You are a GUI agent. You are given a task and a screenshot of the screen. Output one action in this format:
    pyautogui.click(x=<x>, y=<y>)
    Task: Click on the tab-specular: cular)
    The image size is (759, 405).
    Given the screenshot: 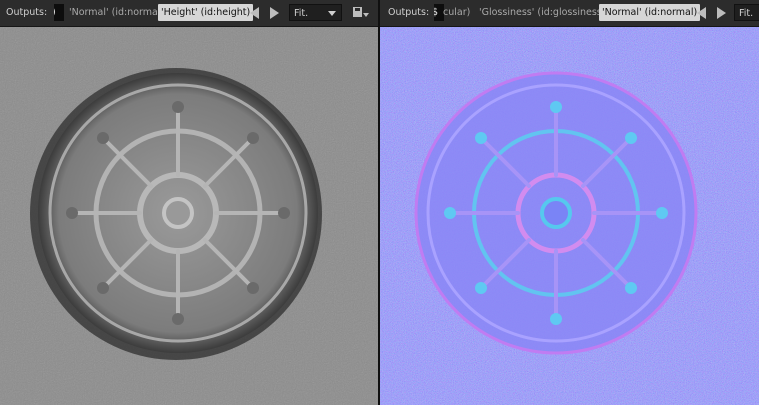 What is the action you would take?
    pyautogui.click(x=456, y=12)
    